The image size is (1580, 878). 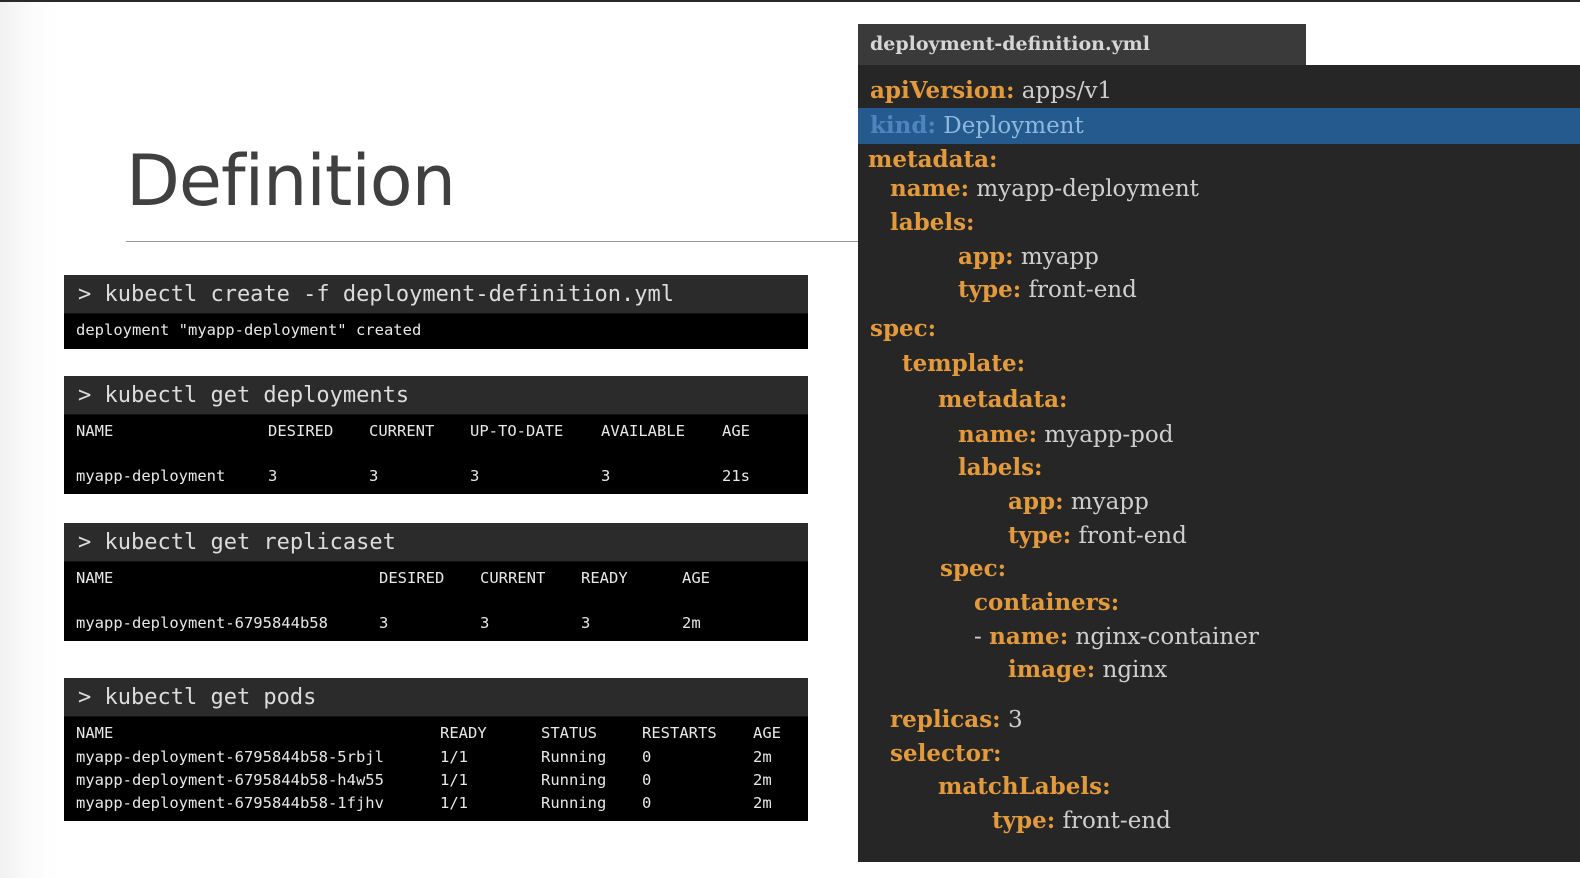 What do you see at coordinates (436, 395) in the screenshot?
I see `command-line: > kubectl get deployments` at bounding box center [436, 395].